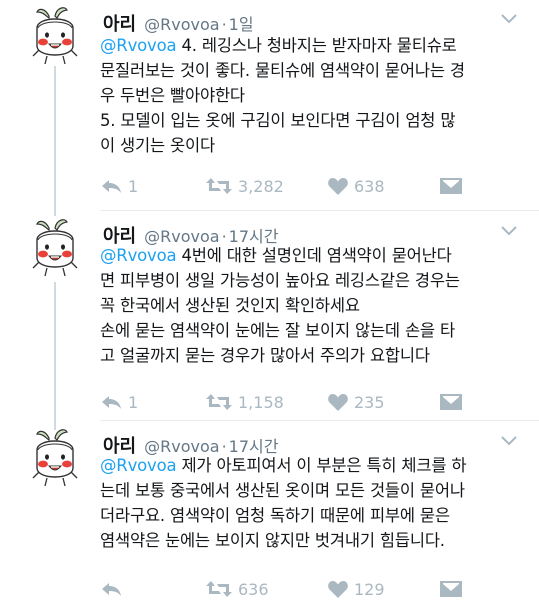 Image resolution: width=539 pixels, height=605 pixels. Describe the element at coordinates (172, 95) in the screenshot. I see `tweet-line: 우 두번은 빨아야한다` at that location.